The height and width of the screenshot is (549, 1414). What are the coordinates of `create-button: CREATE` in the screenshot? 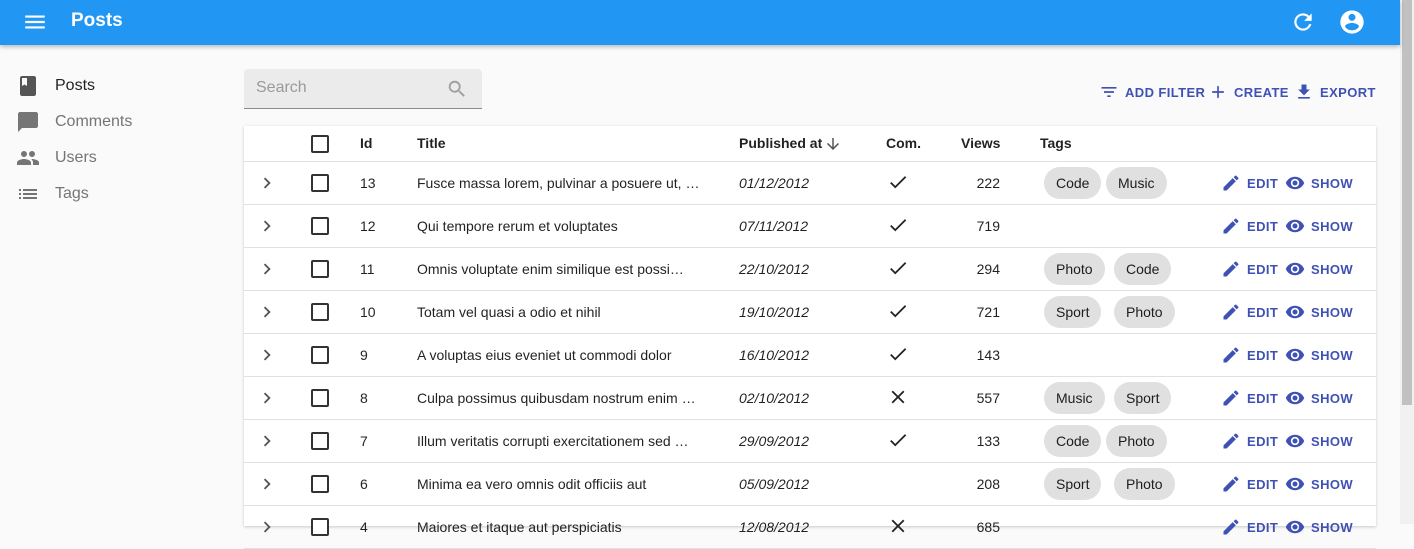 It's located at (1248, 92).